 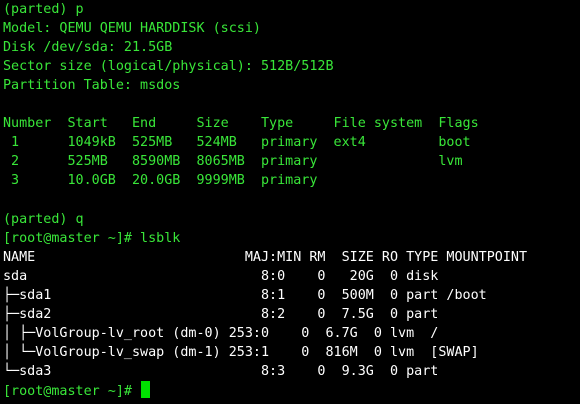 I want to click on lsblk-row-sda3: └─sda3 8:3 0 9.3G 0 part, so click(x=221, y=371).